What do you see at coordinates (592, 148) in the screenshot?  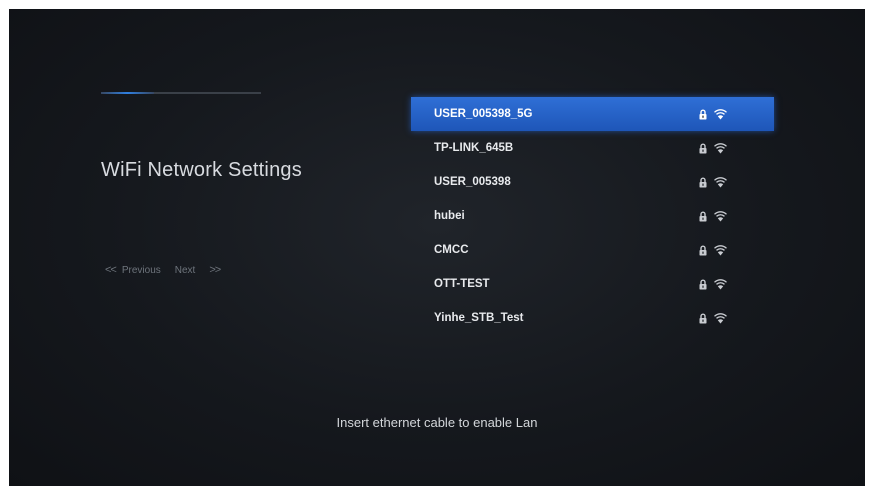 I see `wifi-network-item: TP-LINK_645B` at bounding box center [592, 148].